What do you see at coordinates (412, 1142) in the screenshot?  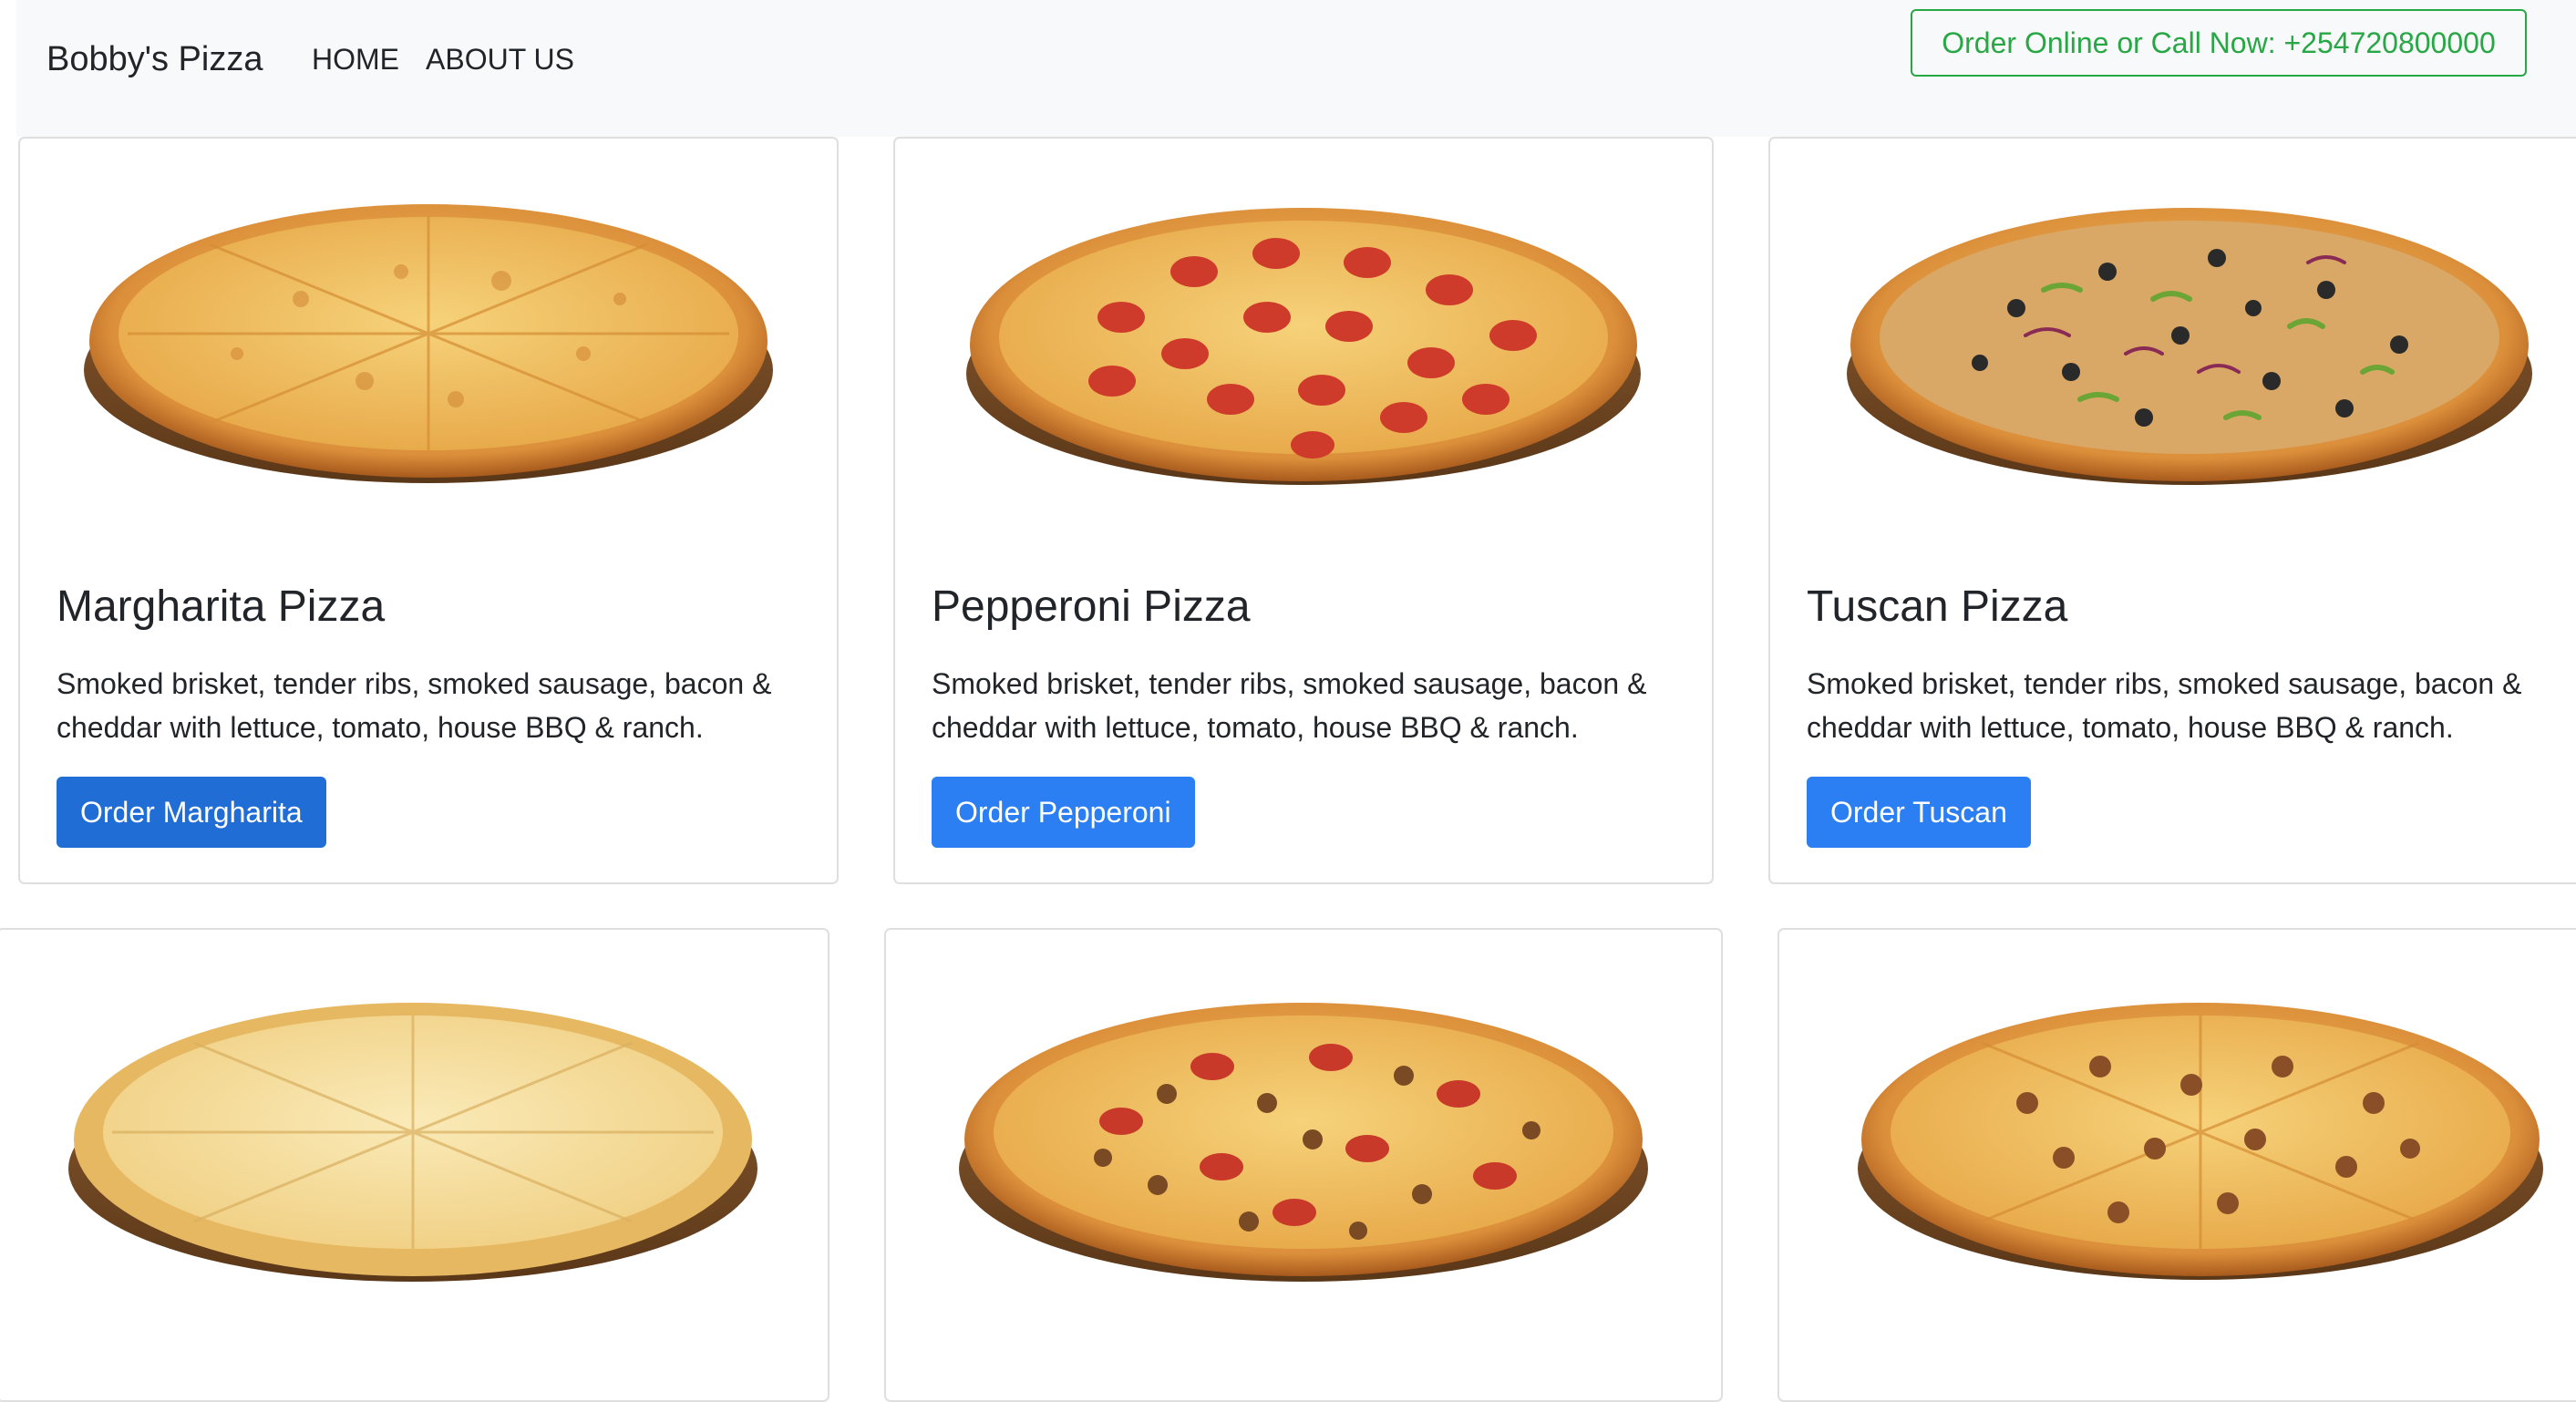 I see `white-cheese-pizza-image` at bounding box center [412, 1142].